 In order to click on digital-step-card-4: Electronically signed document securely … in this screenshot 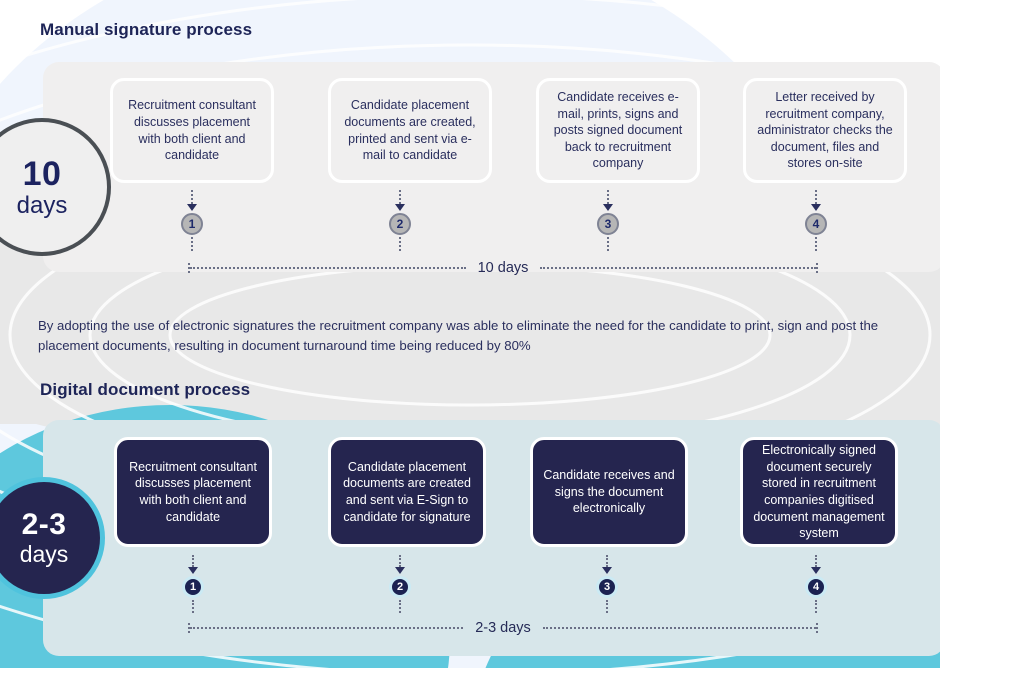, I will do `click(819, 492)`.